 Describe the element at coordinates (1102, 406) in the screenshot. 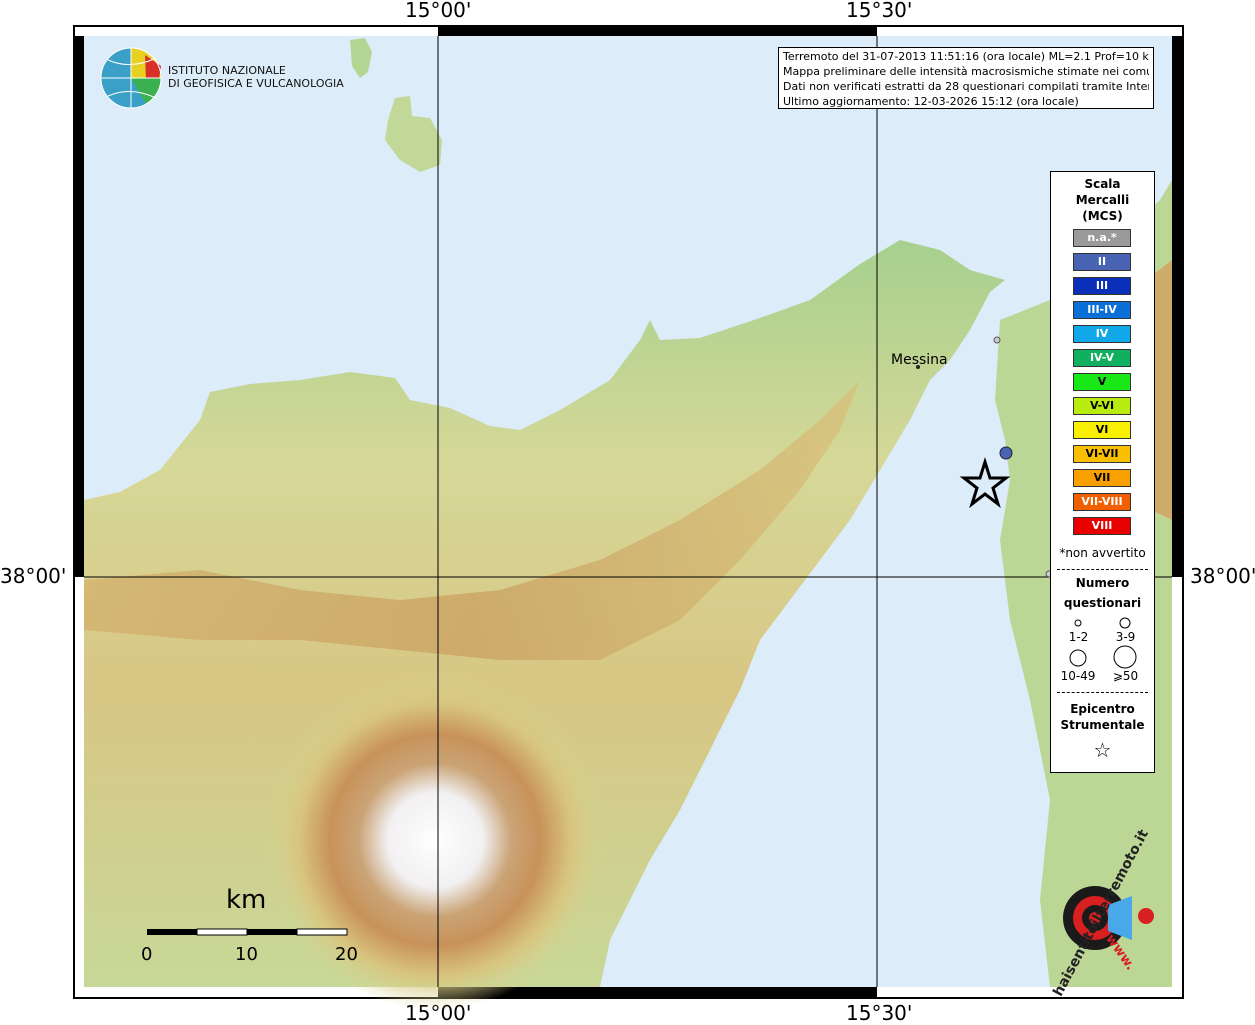

I see `legend-swatch-7: V-VI` at that location.